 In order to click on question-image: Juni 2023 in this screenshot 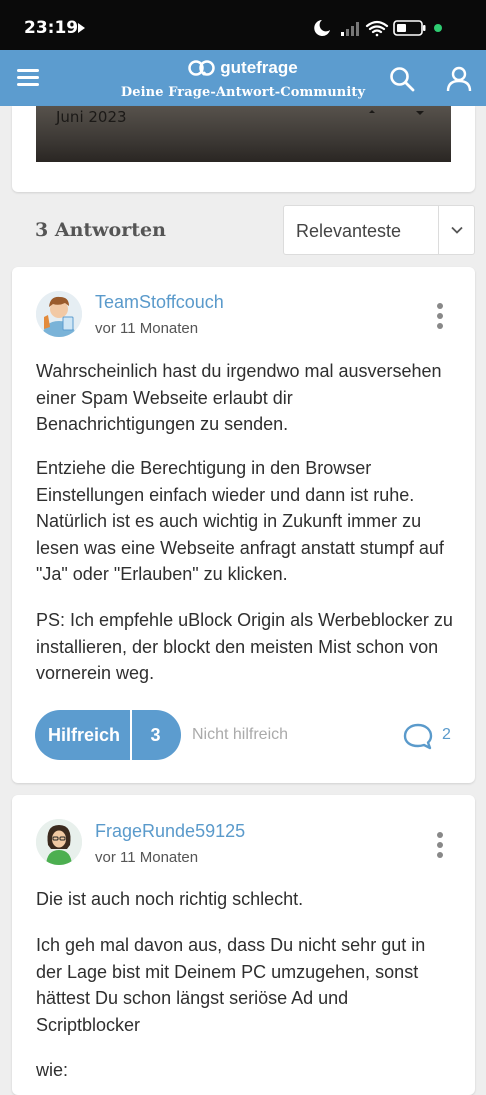, I will do `click(243, 134)`.